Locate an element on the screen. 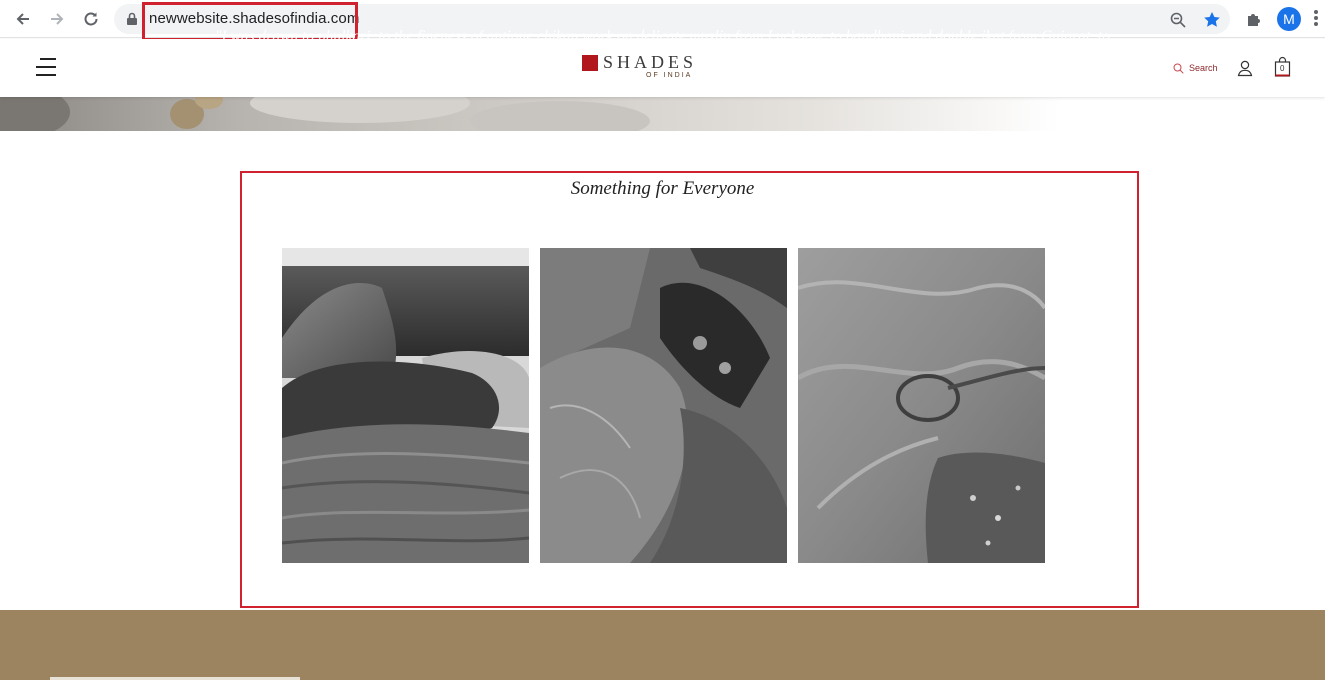 The image size is (1325, 680). search-icon is located at coordinates (1178, 68).